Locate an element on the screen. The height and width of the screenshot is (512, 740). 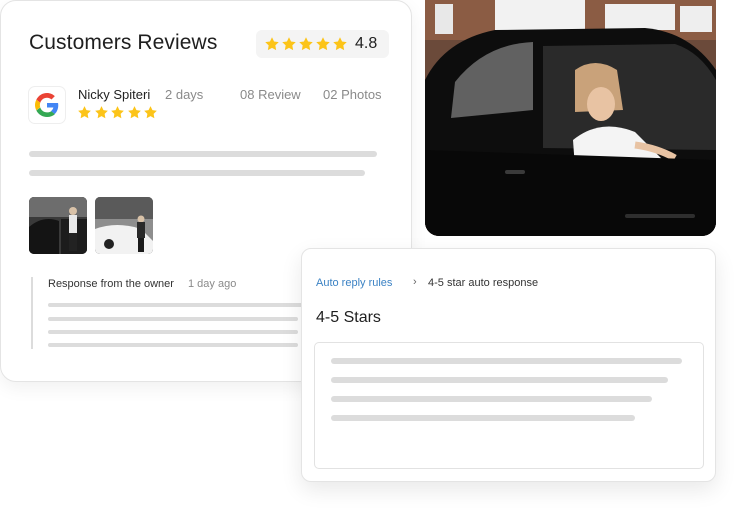
breadcrumb-current: 4-5 star auto response is located at coordinates (483, 283).